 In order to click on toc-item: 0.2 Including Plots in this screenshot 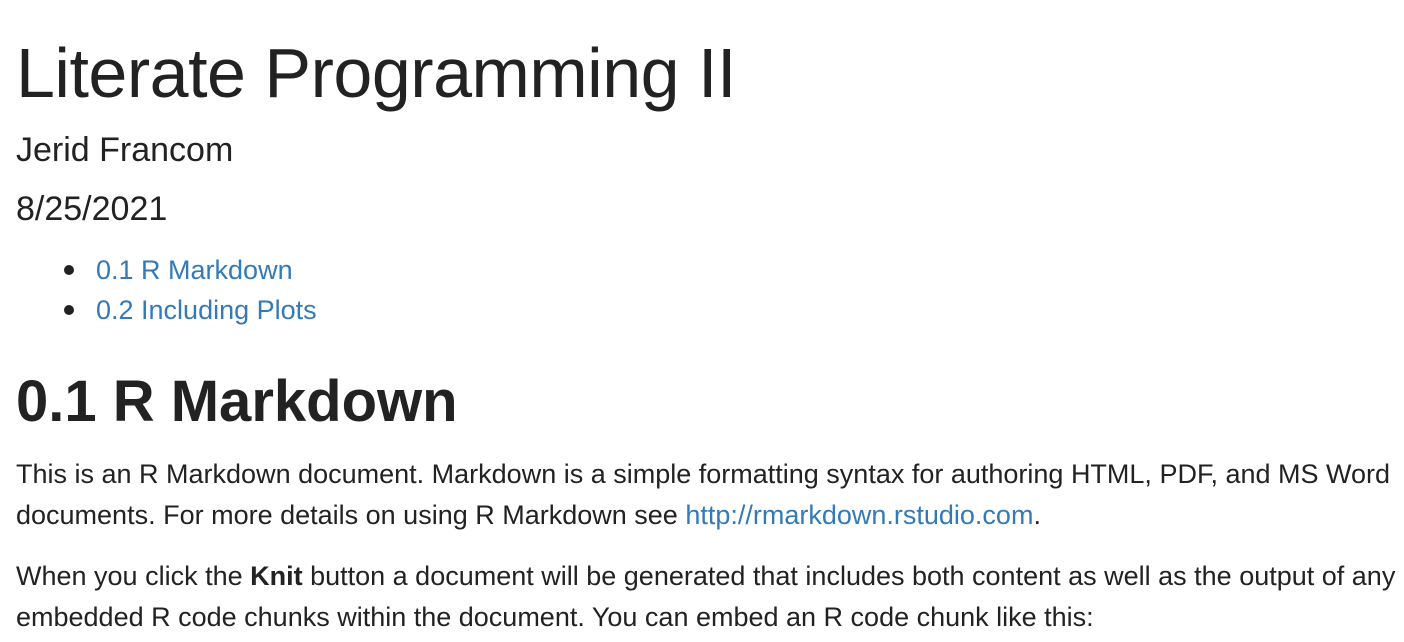, I will do `click(166, 310)`.